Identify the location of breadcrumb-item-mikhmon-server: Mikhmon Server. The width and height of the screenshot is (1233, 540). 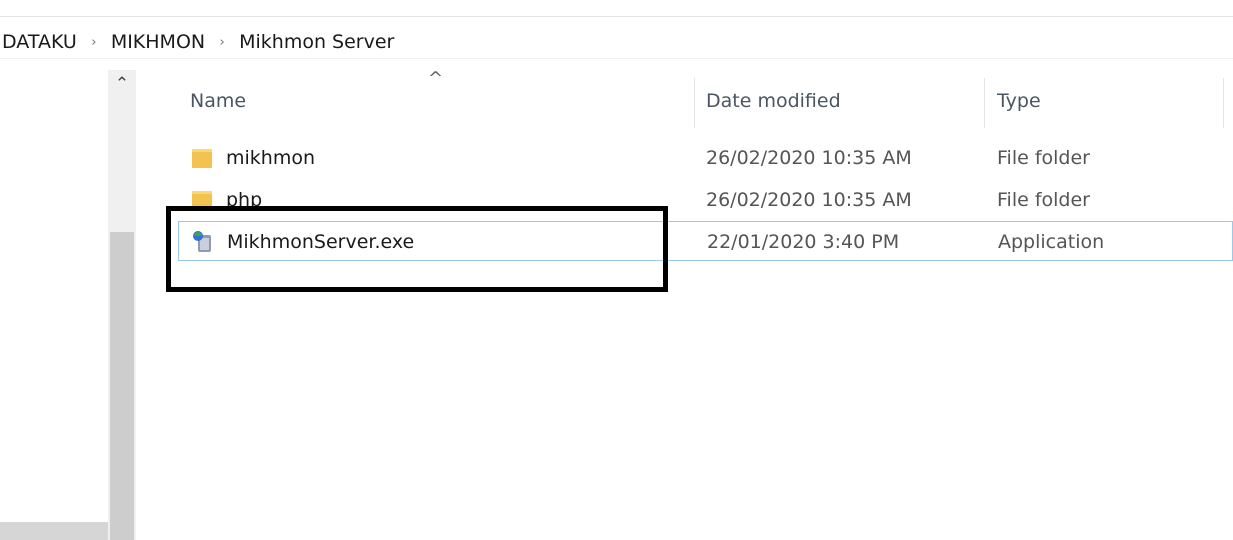
(316, 42).